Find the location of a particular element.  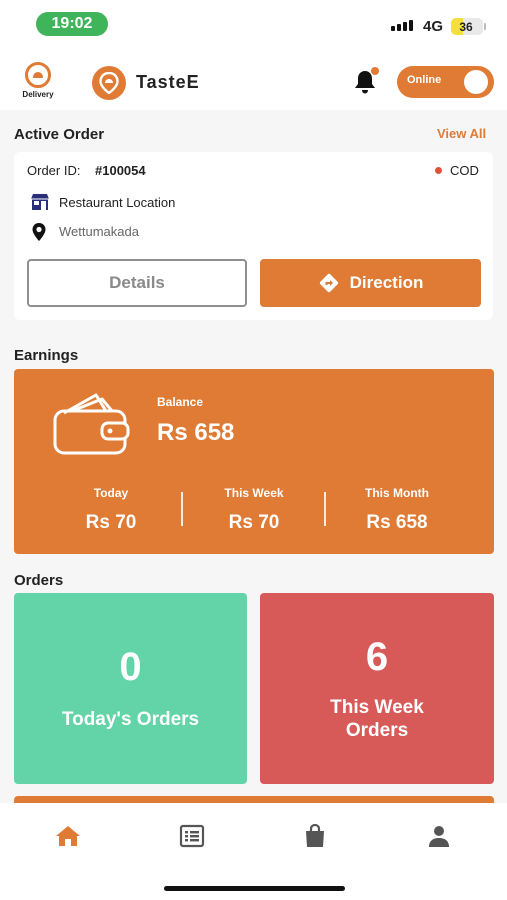

battery-icon: 36 is located at coordinates (467, 26).